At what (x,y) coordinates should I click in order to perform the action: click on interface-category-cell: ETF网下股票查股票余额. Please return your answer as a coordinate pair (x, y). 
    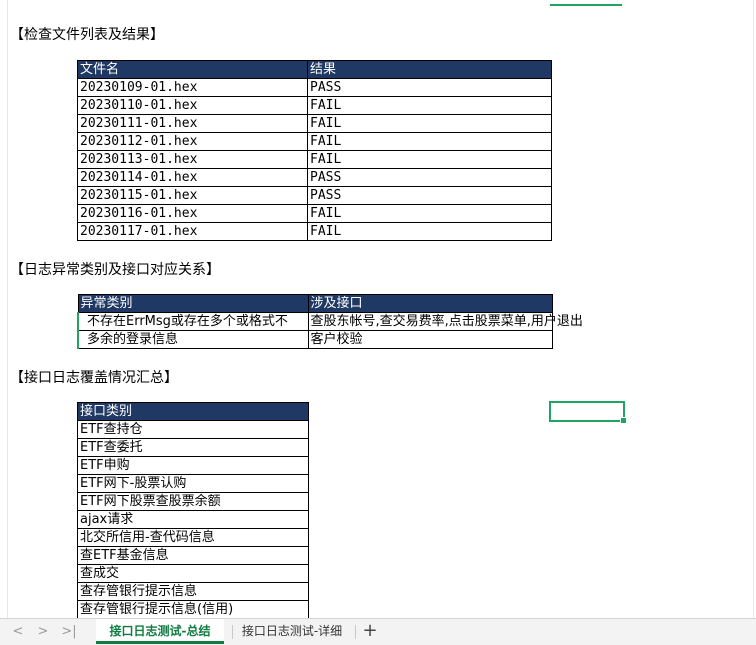
    Looking at the image, I should click on (193, 501).